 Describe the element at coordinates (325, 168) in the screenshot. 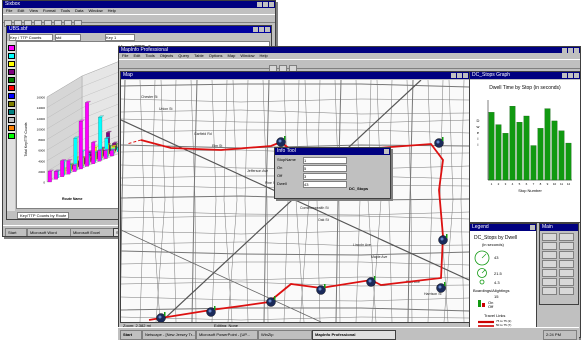

I see `field-value: 5` at that location.